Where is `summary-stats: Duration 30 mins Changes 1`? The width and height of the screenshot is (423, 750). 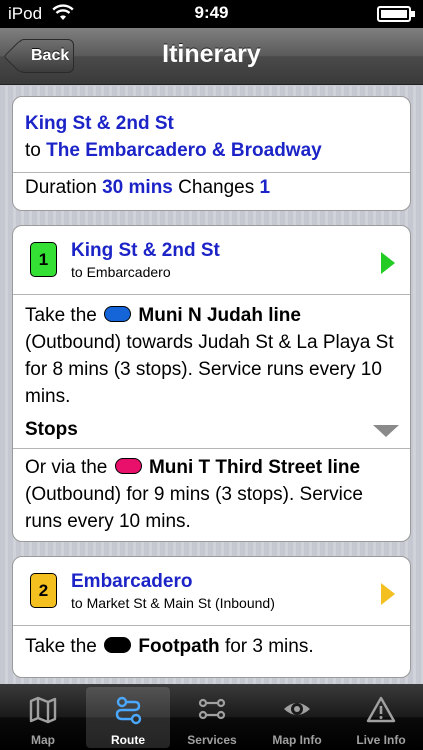
summary-stats: Duration 30 mins Changes 1 is located at coordinates (211, 187).